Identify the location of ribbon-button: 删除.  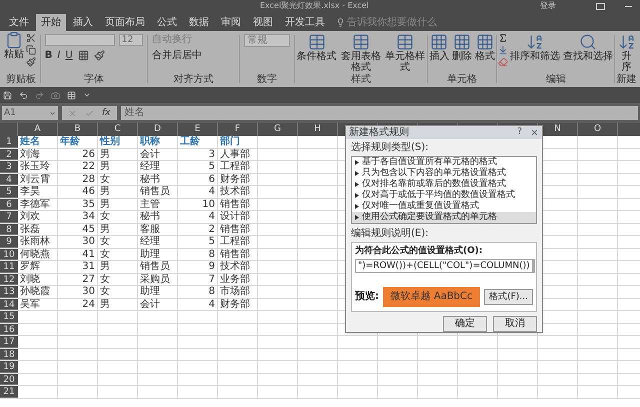
(462, 47).